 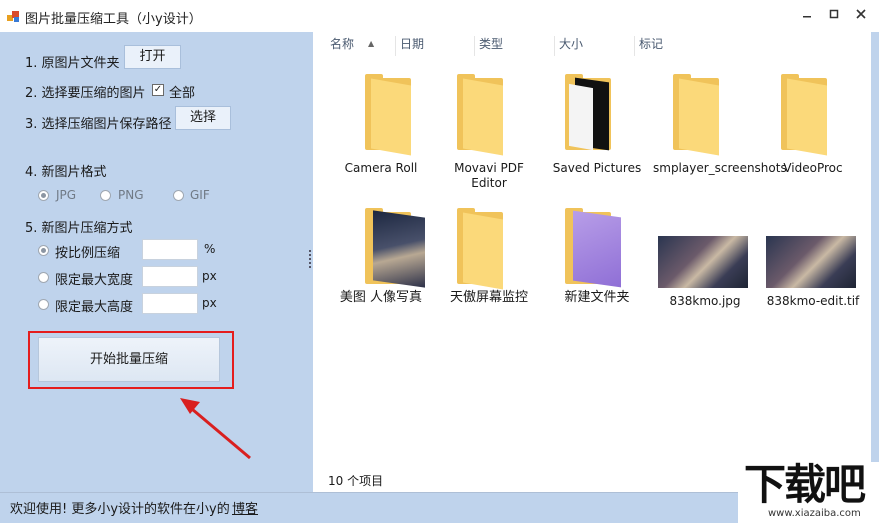 What do you see at coordinates (399, 249) in the screenshot?
I see `folder-preview-photo` at bounding box center [399, 249].